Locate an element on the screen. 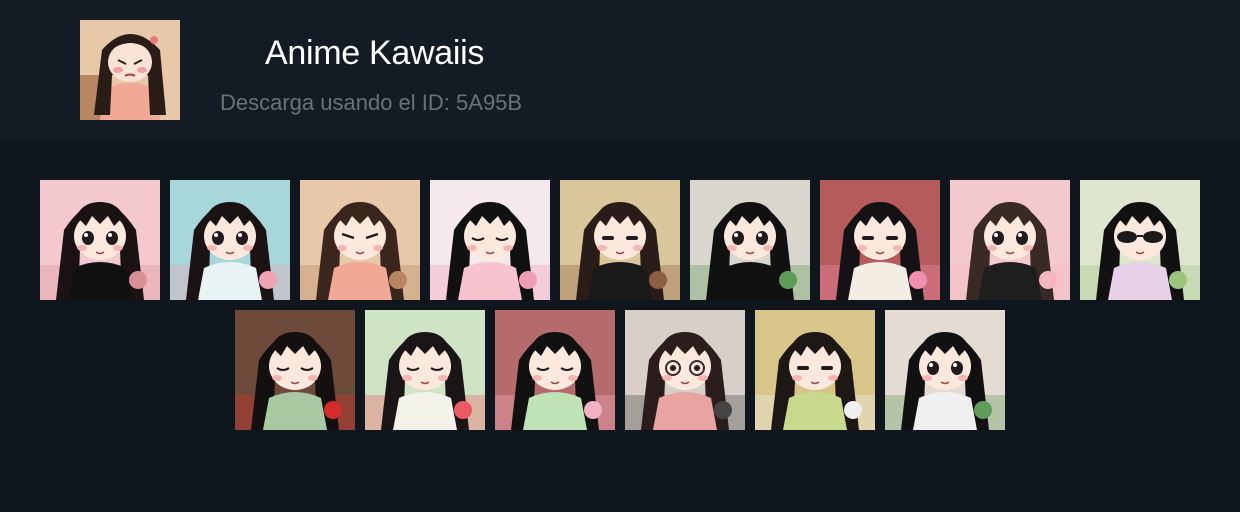 The image size is (1240, 512). sticker-girl-with-cat-sleepy is located at coordinates (620, 240).